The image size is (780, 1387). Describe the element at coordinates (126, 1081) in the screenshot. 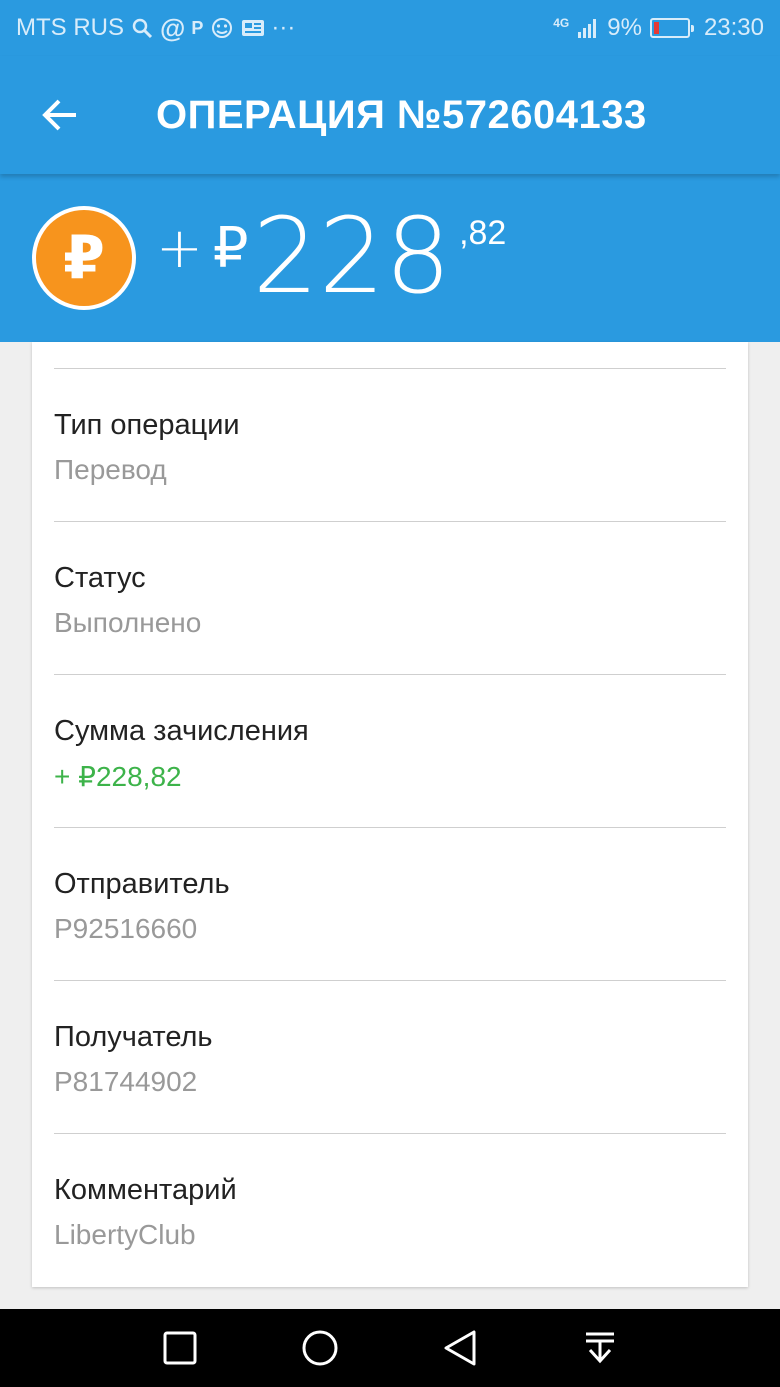

I see `detail-value: P81744902` at that location.